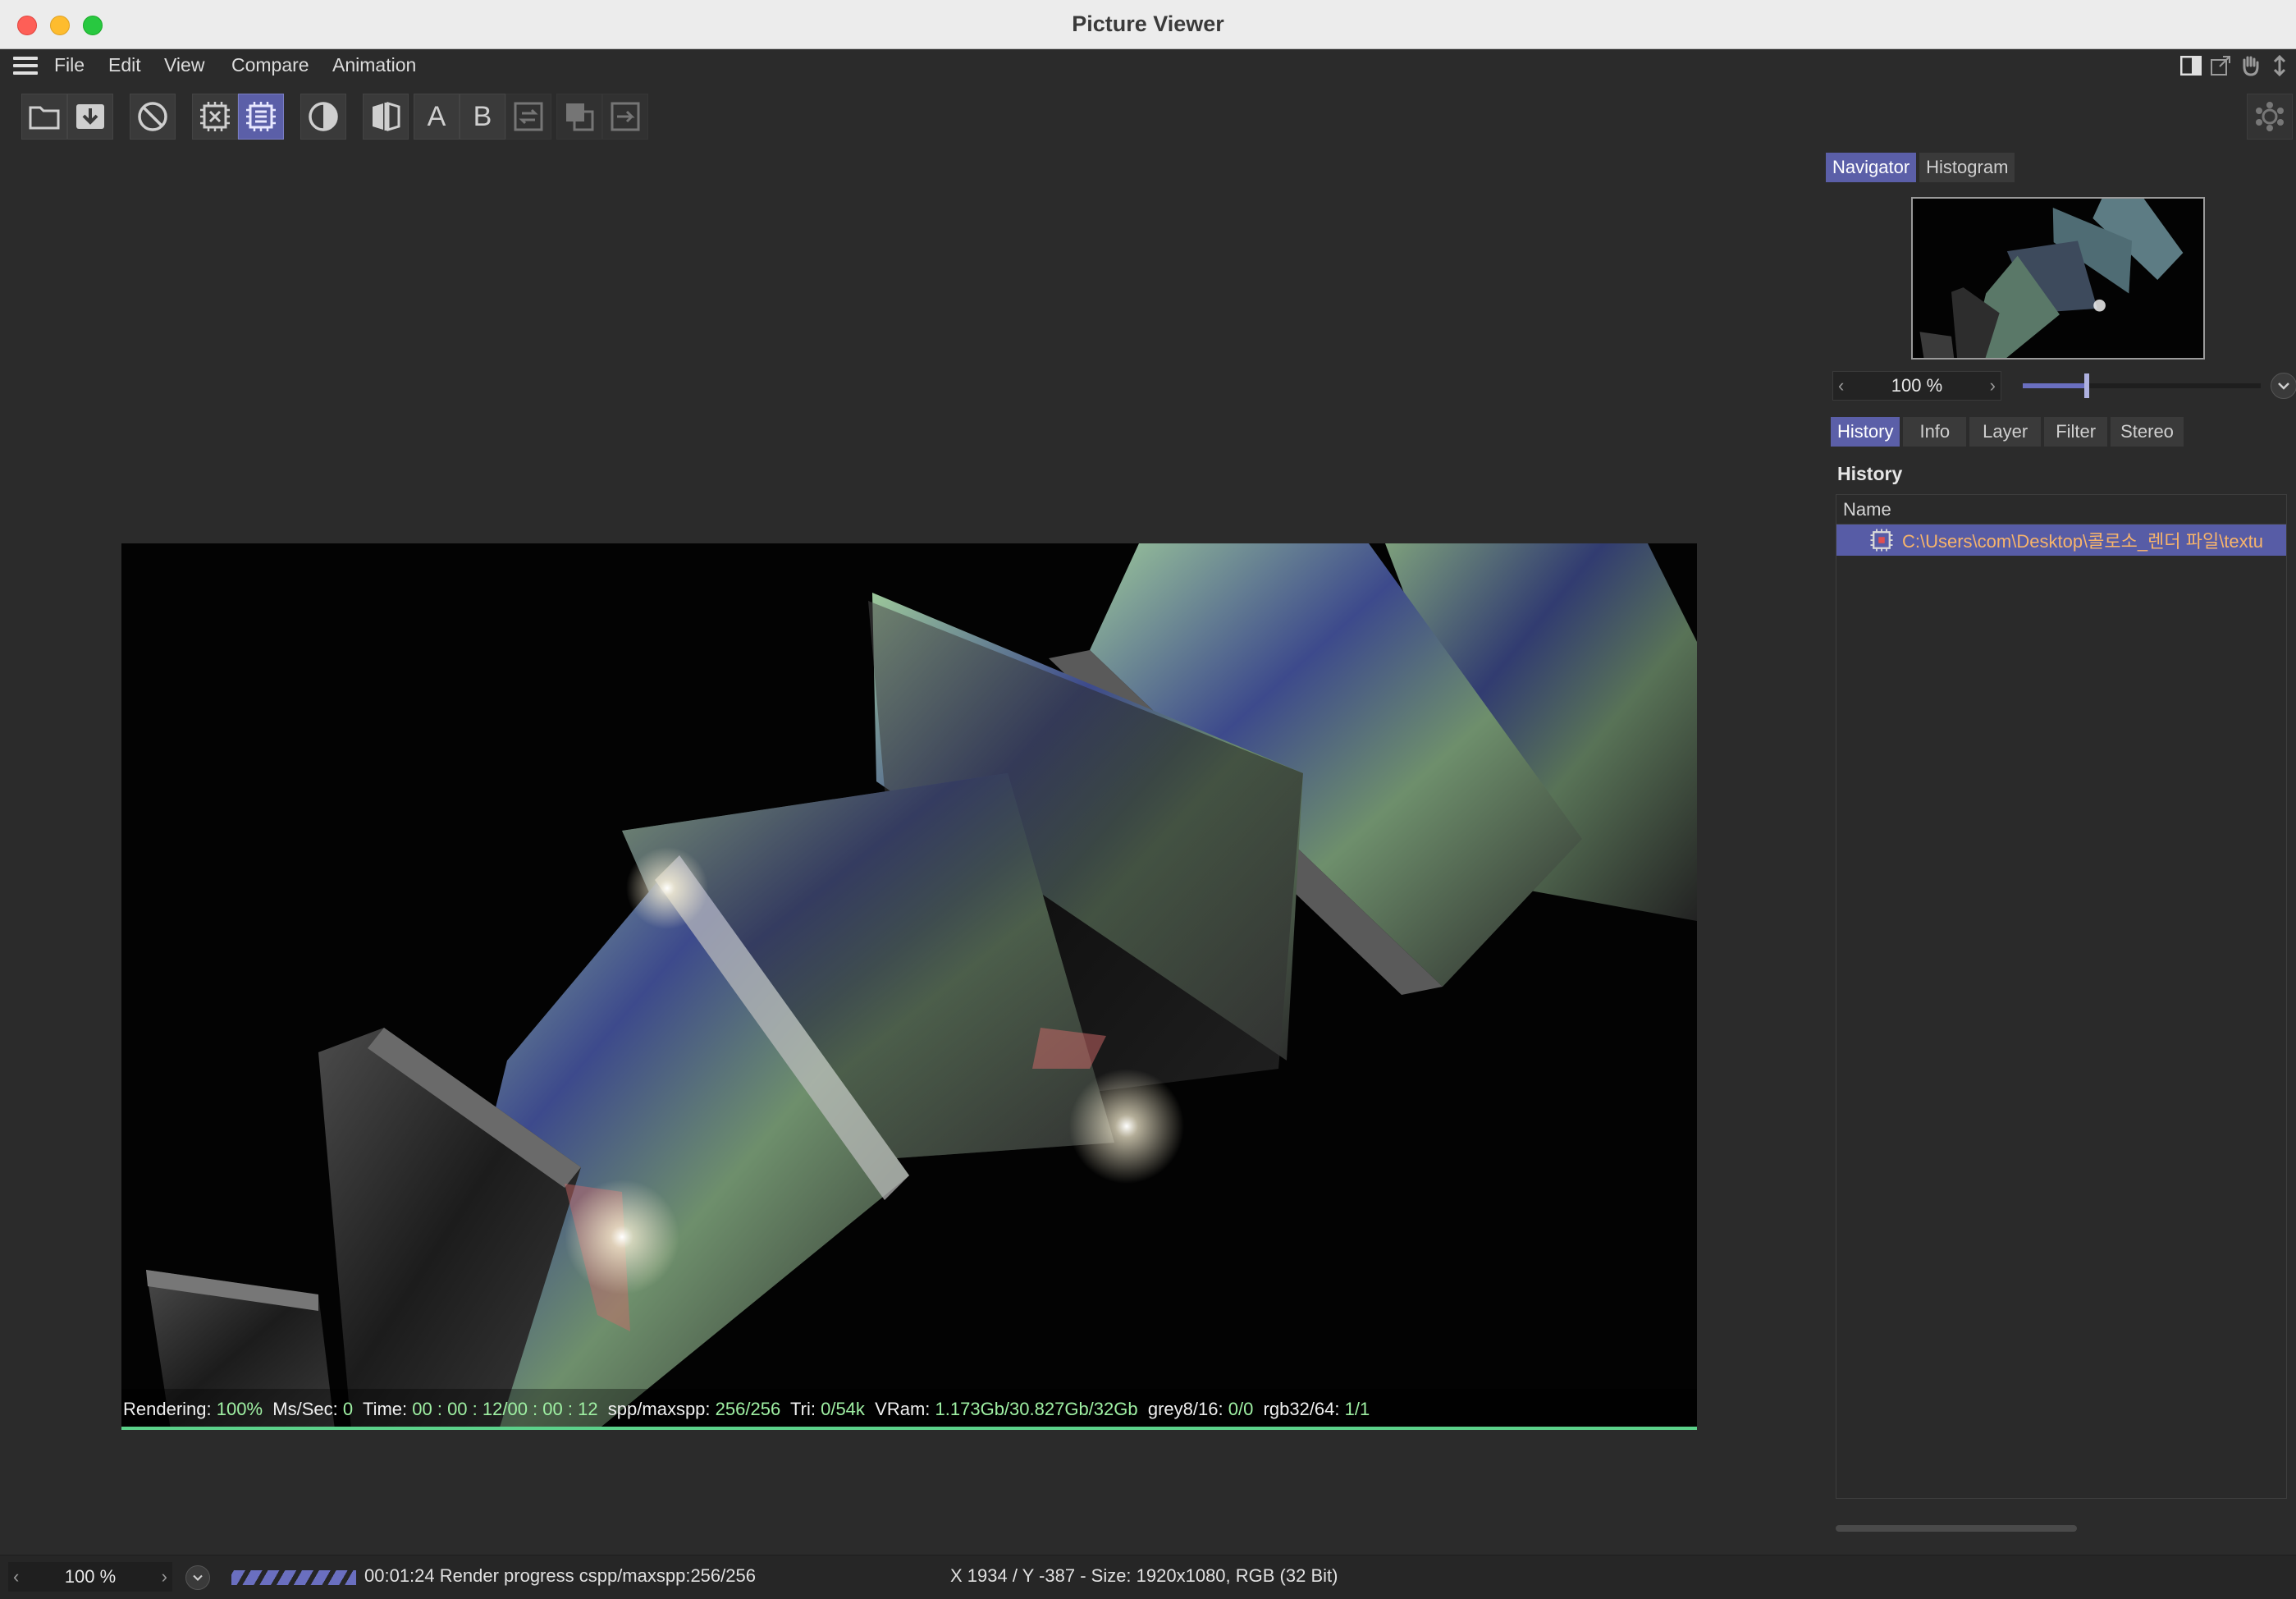  I want to click on vram-value: 1.173Gb/30.827Gb/32Gb, so click(1037, 1409).